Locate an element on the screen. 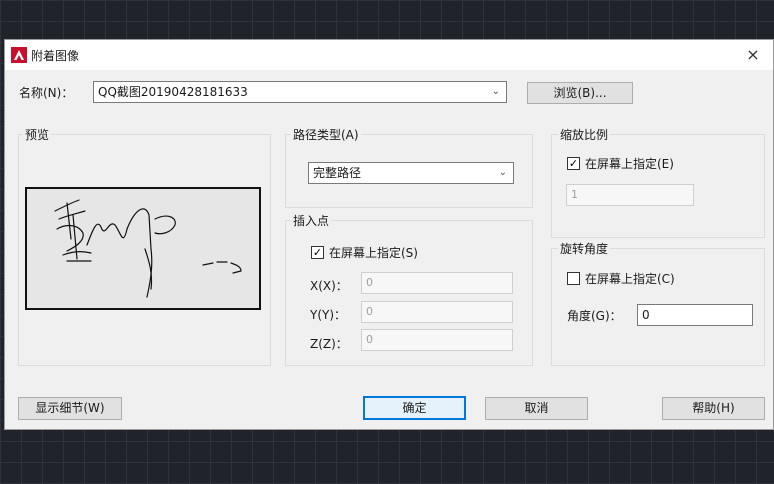 This screenshot has height=484, width=774. y-label: Y(Y)： is located at coordinates (328, 315).